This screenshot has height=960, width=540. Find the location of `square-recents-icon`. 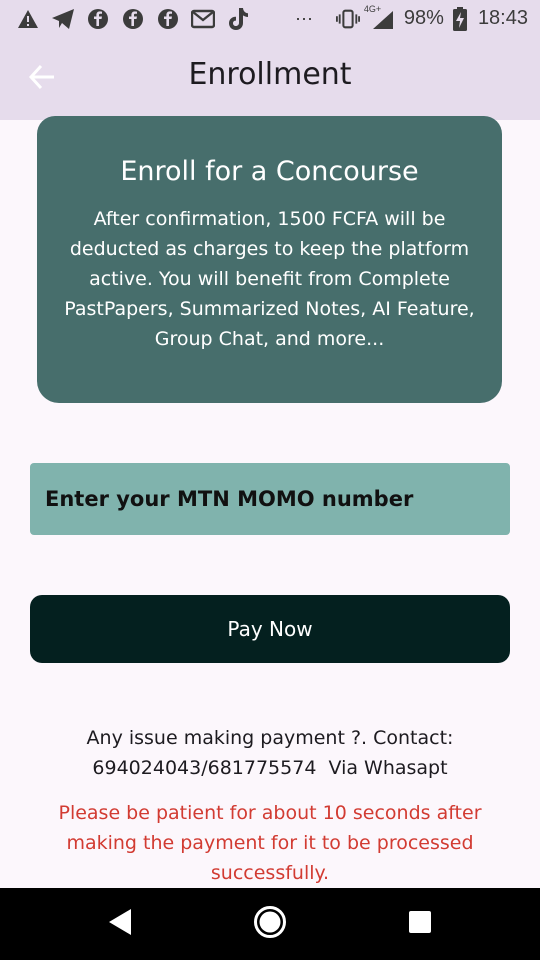

square-recents-icon is located at coordinates (420, 924).